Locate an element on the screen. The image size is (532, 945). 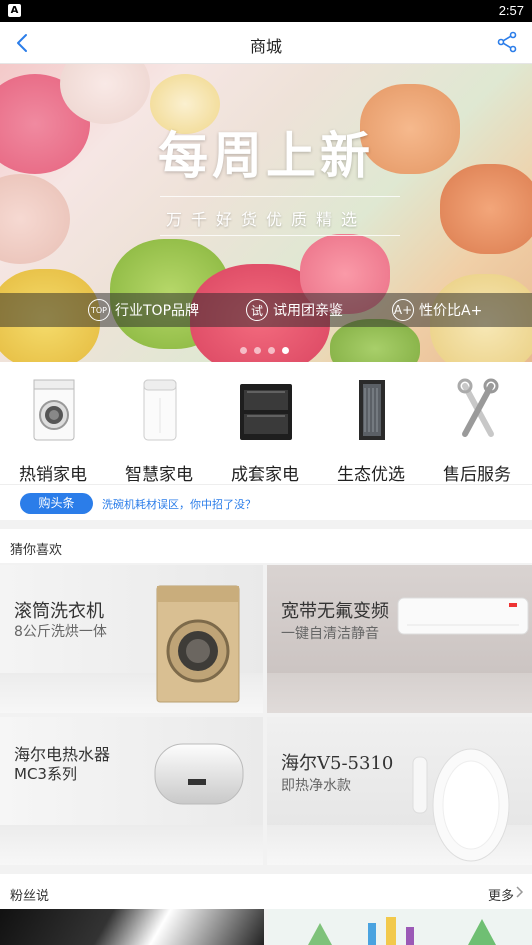
washer-image is located at coordinates (198, 644).